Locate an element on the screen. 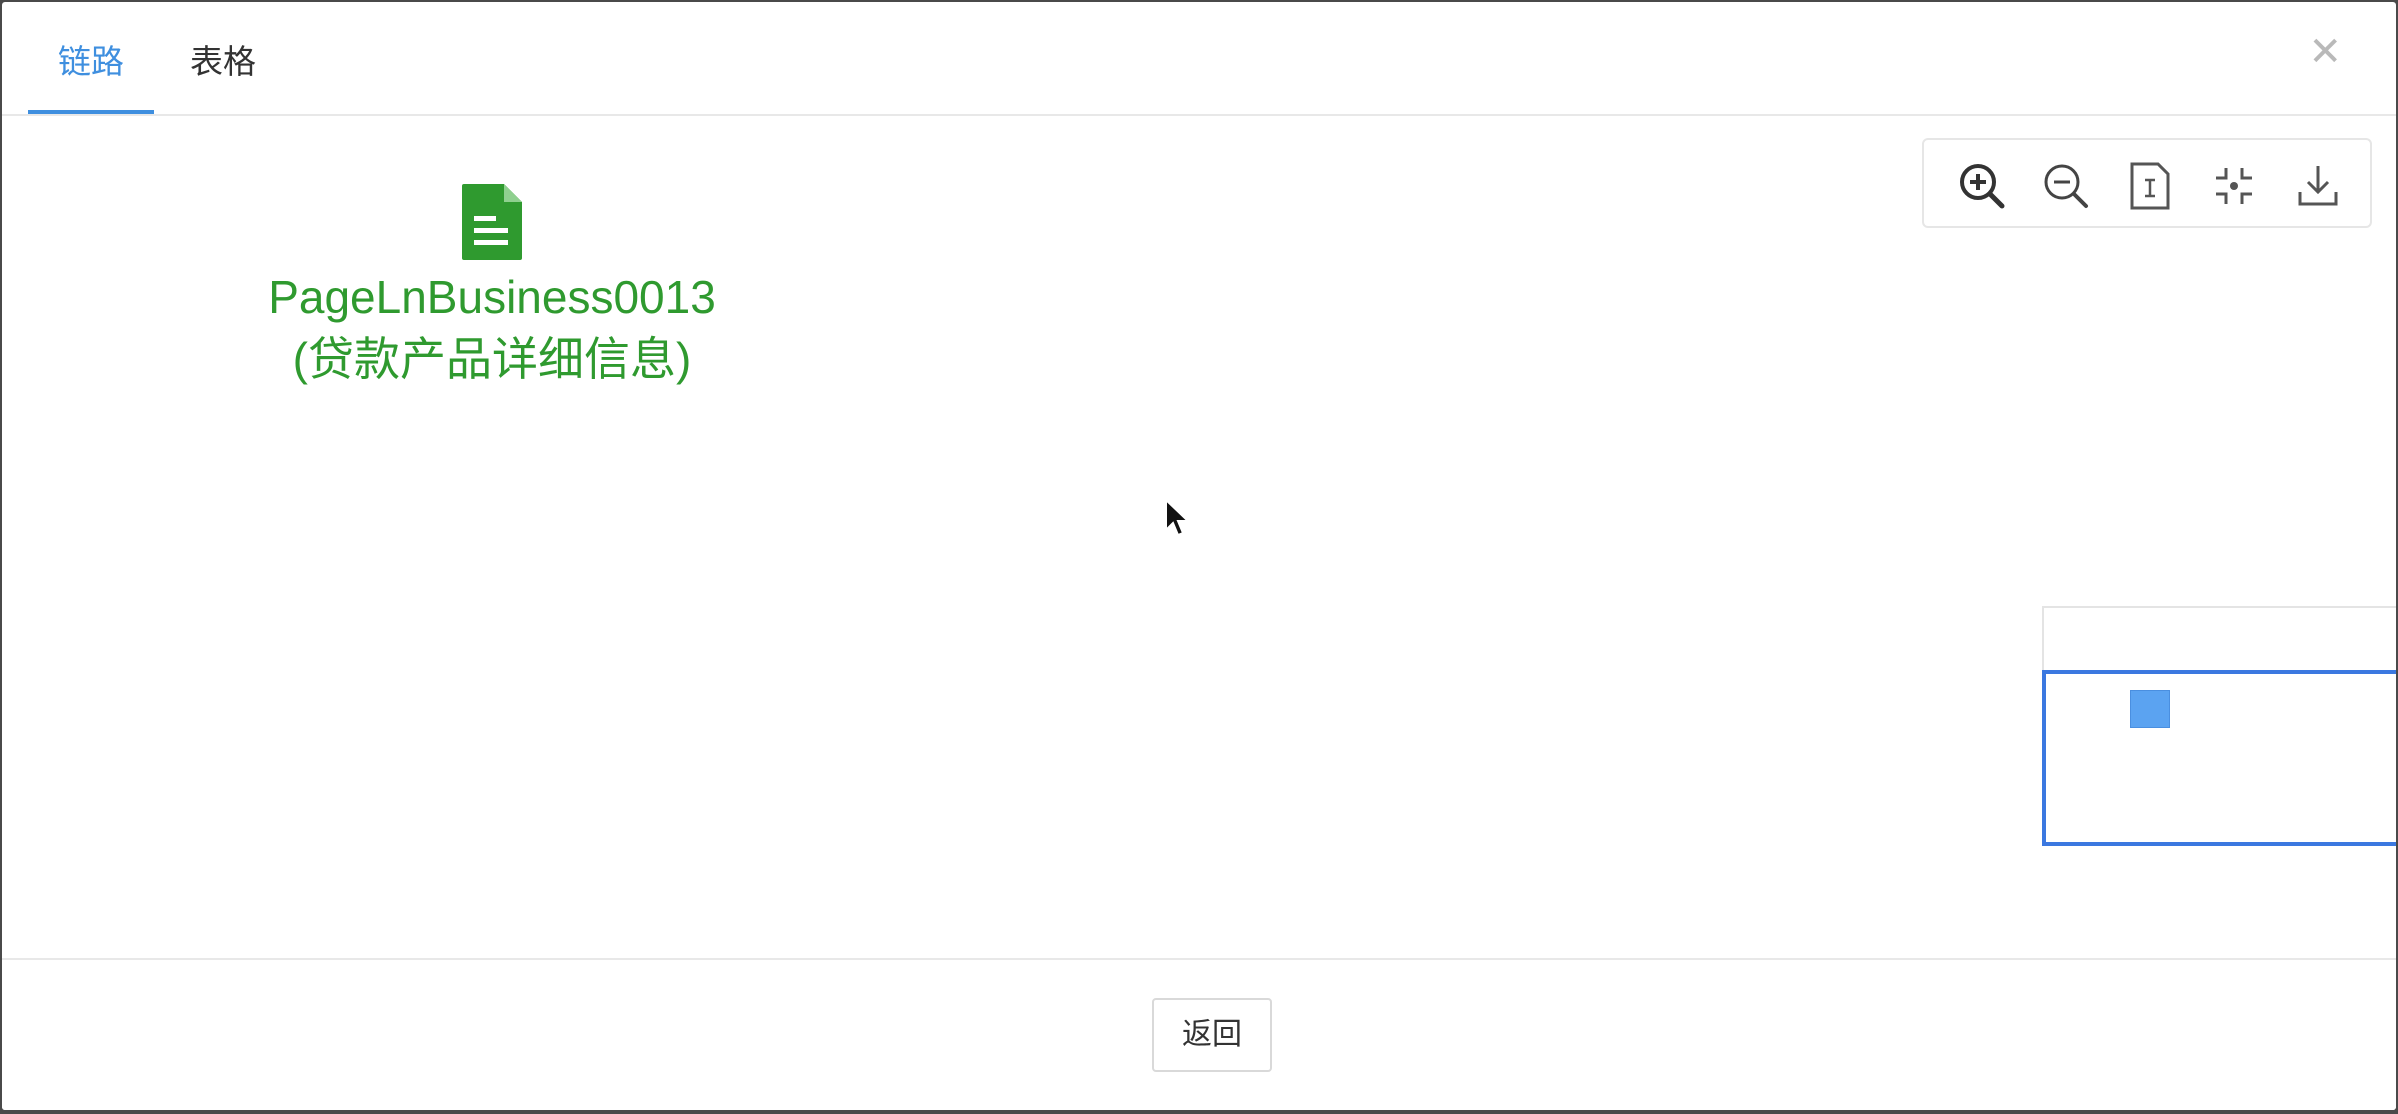 The image size is (2398, 1114). node-name: PageLnBusiness0013 is located at coordinates (492, 297).